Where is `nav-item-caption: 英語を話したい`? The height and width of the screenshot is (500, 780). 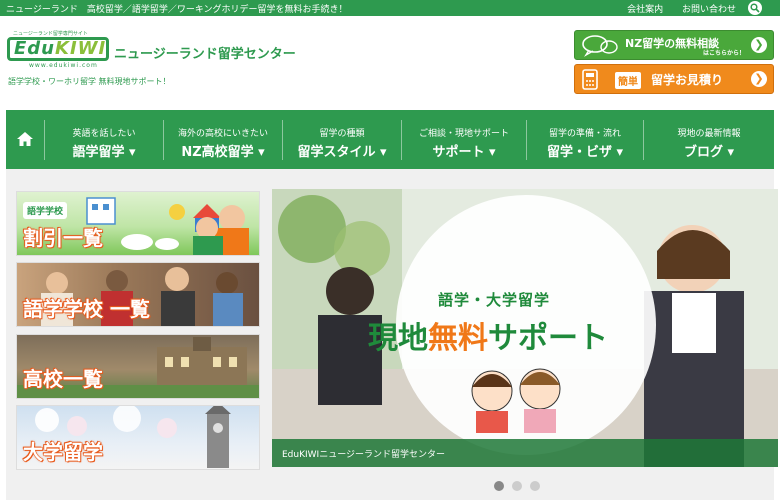 nav-item-caption: 英語を話したい is located at coordinates (104, 134).